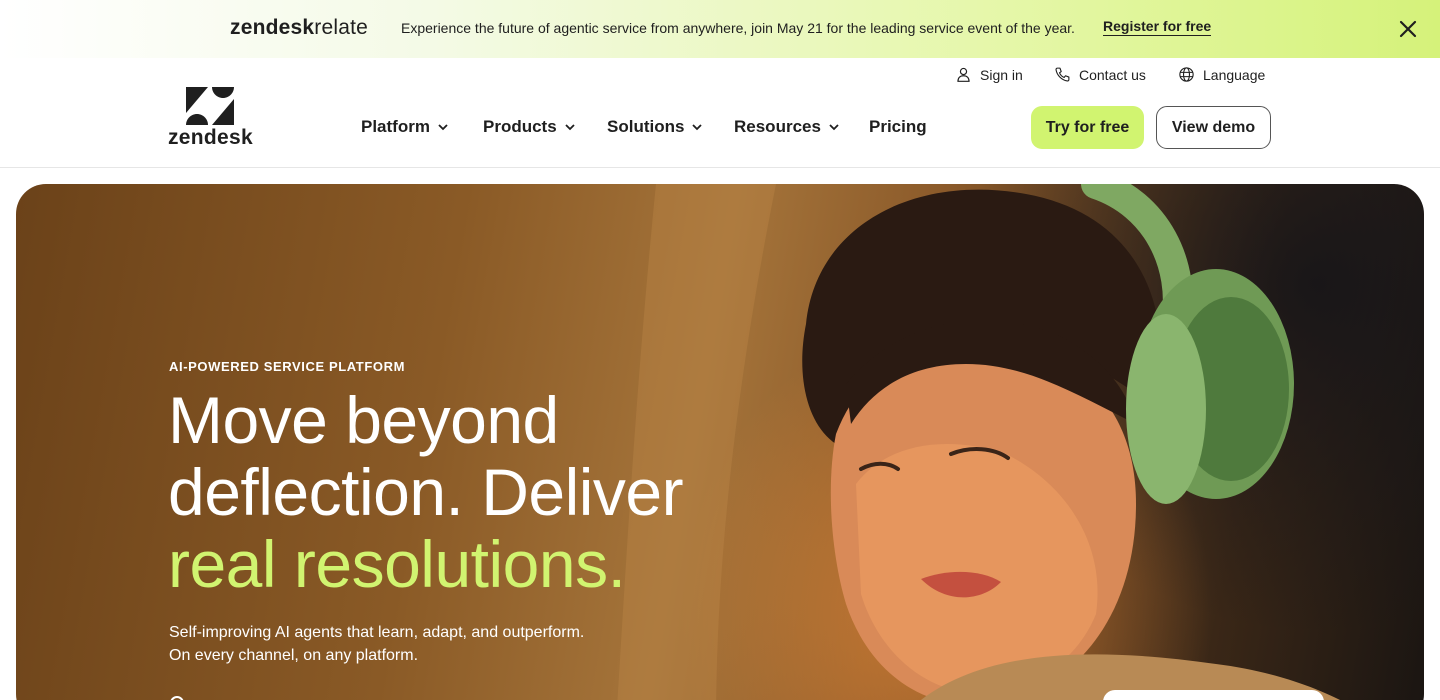  I want to click on phone-icon, so click(1062, 74).